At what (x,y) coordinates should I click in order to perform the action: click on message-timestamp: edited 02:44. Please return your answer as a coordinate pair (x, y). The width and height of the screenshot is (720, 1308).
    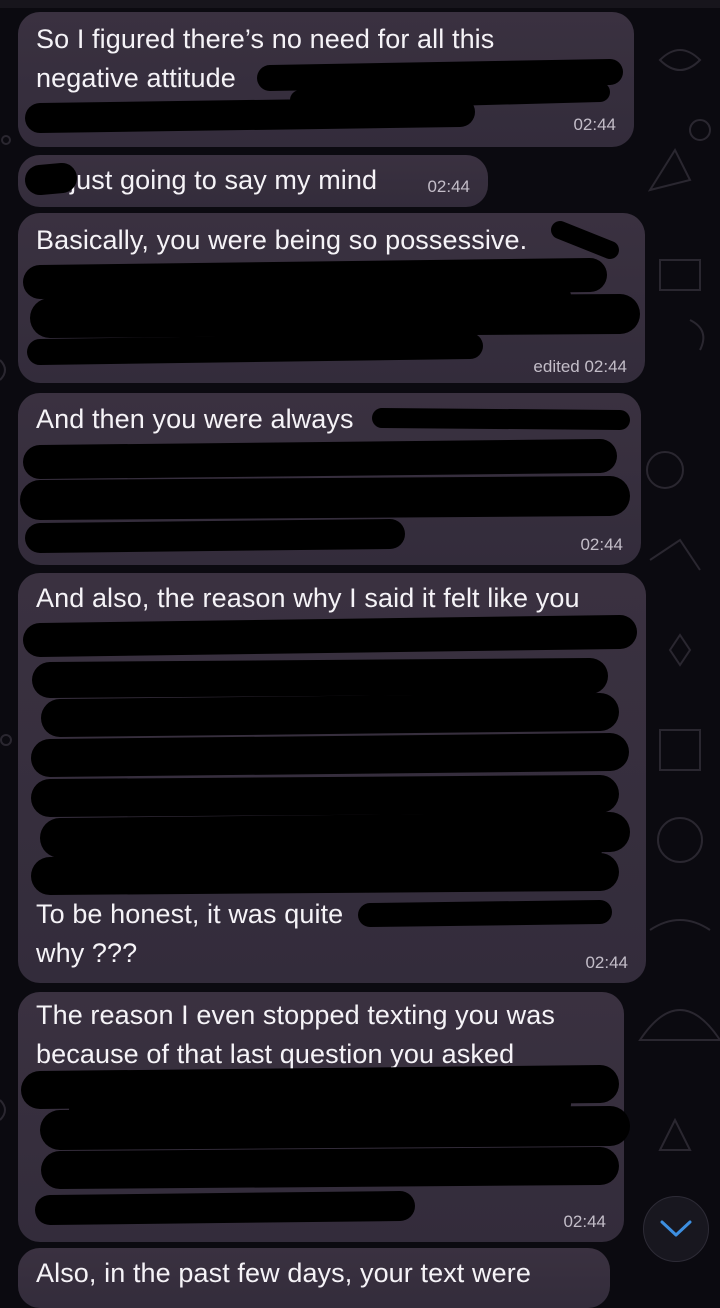
    Looking at the image, I should click on (580, 366).